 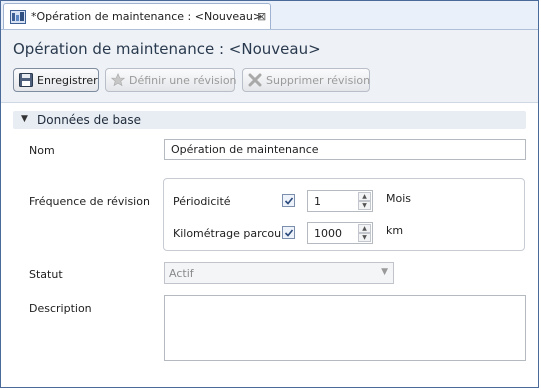 What do you see at coordinates (255, 80) in the screenshot?
I see `cross-icon` at bounding box center [255, 80].